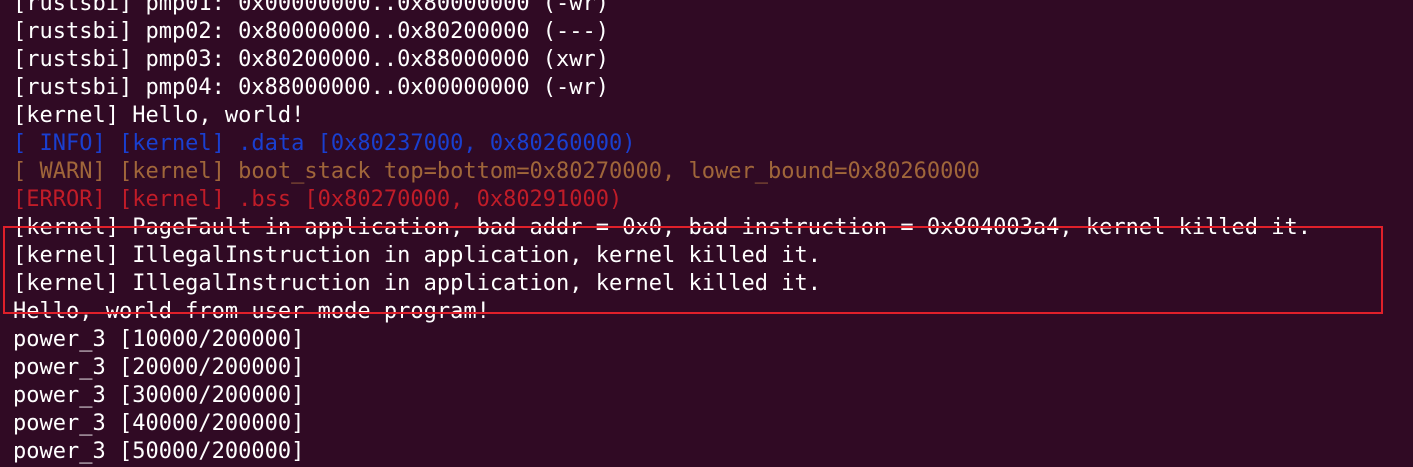  What do you see at coordinates (159, 339) in the screenshot?
I see `terminal-line-power-1: power_3 [10000/200000]` at bounding box center [159, 339].